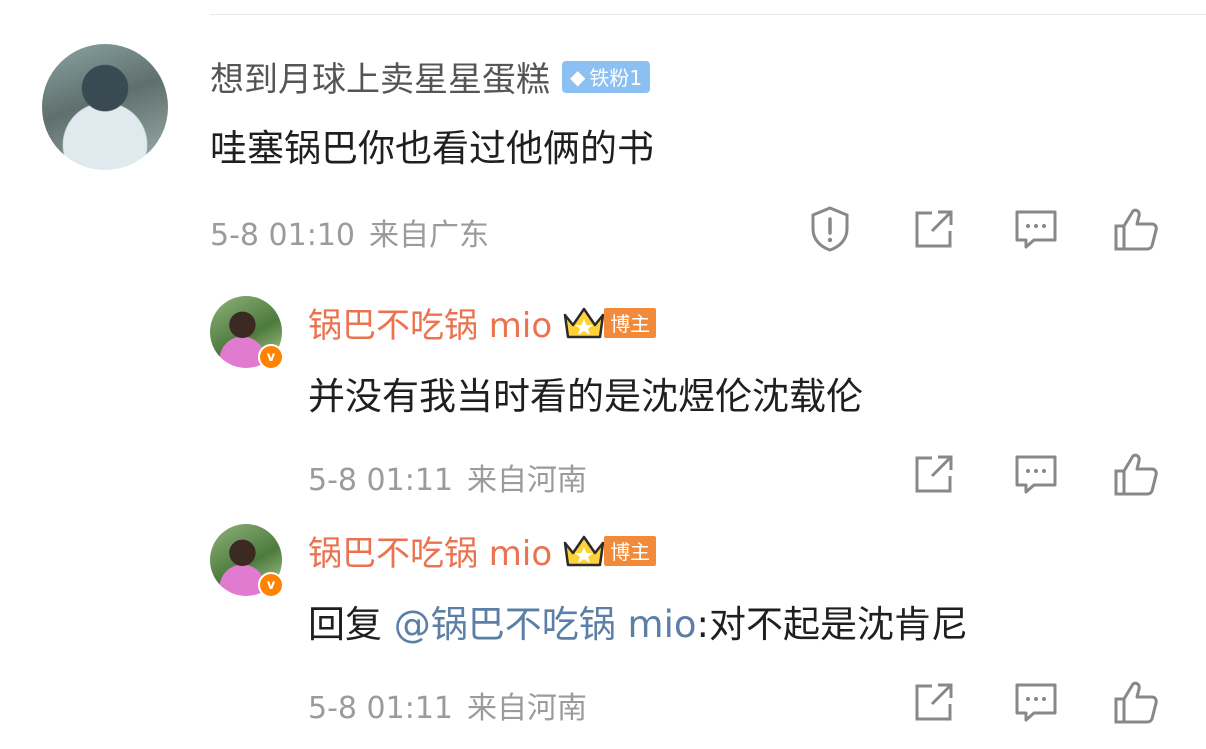 The height and width of the screenshot is (749, 1206). What do you see at coordinates (380, 76) in the screenshot?
I see `username: 想到月球上卖星星蛋糕` at bounding box center [380, 76].